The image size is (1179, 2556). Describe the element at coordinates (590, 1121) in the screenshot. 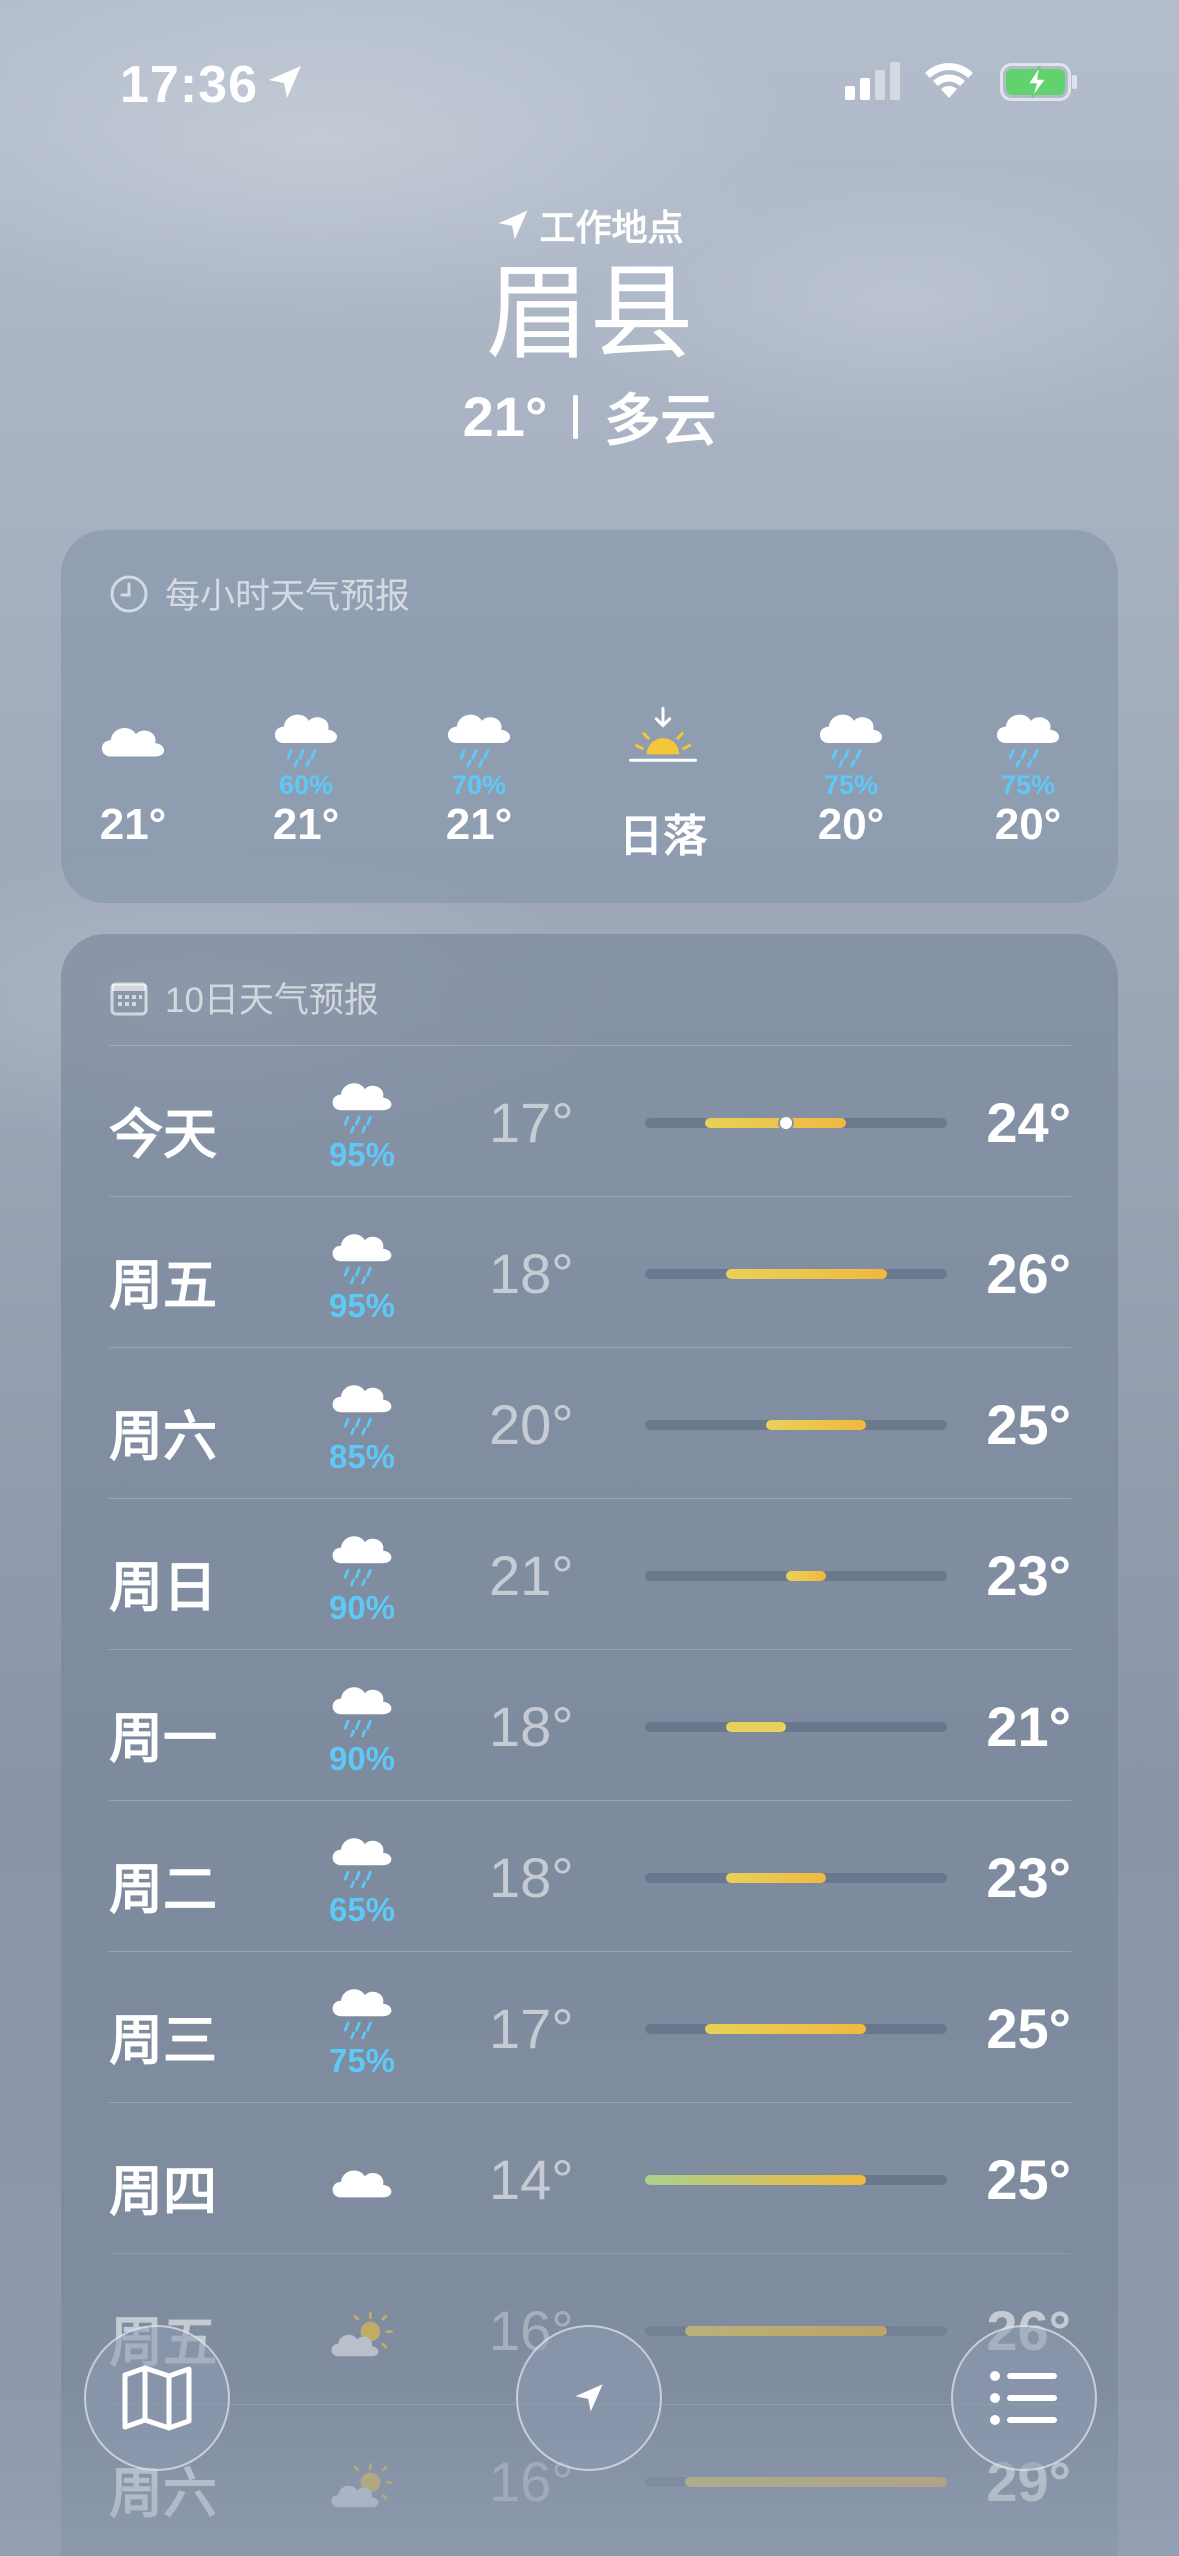

I see `daily-row: 今天 95% 17° 24°` at that location.